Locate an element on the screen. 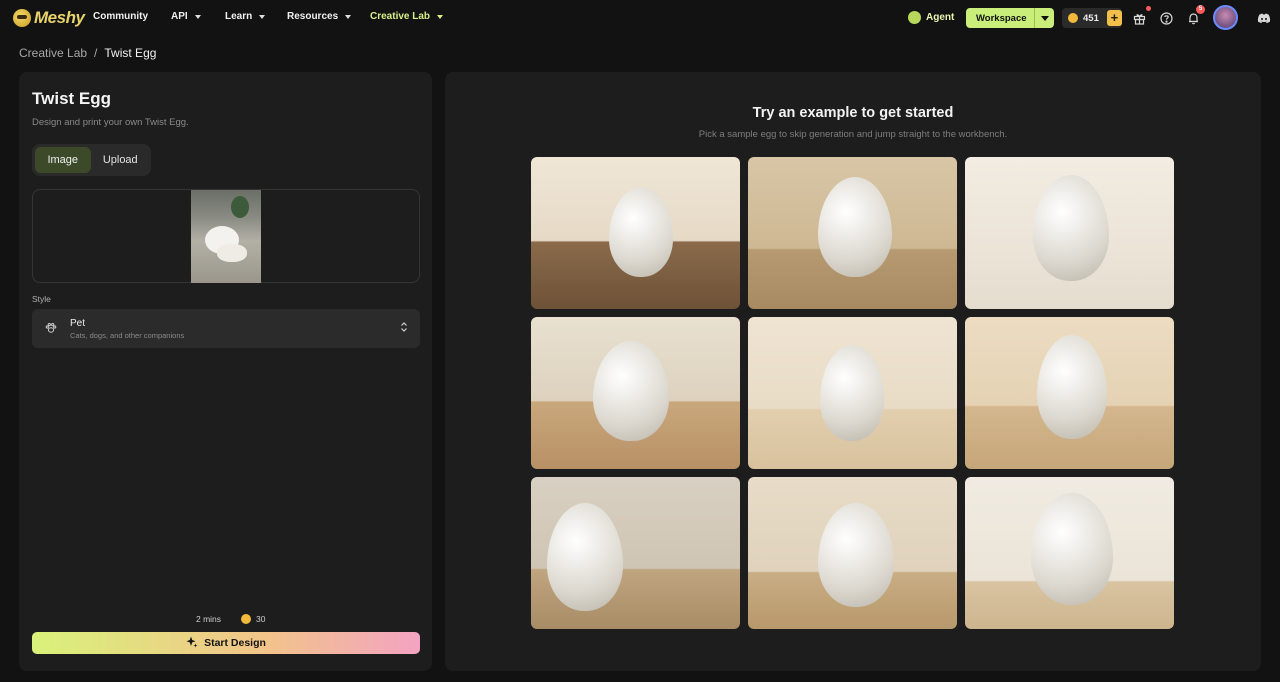 This screenshot has width=1280, height=682. workspace-label: Workspace is located at coordinates (1001, 18).